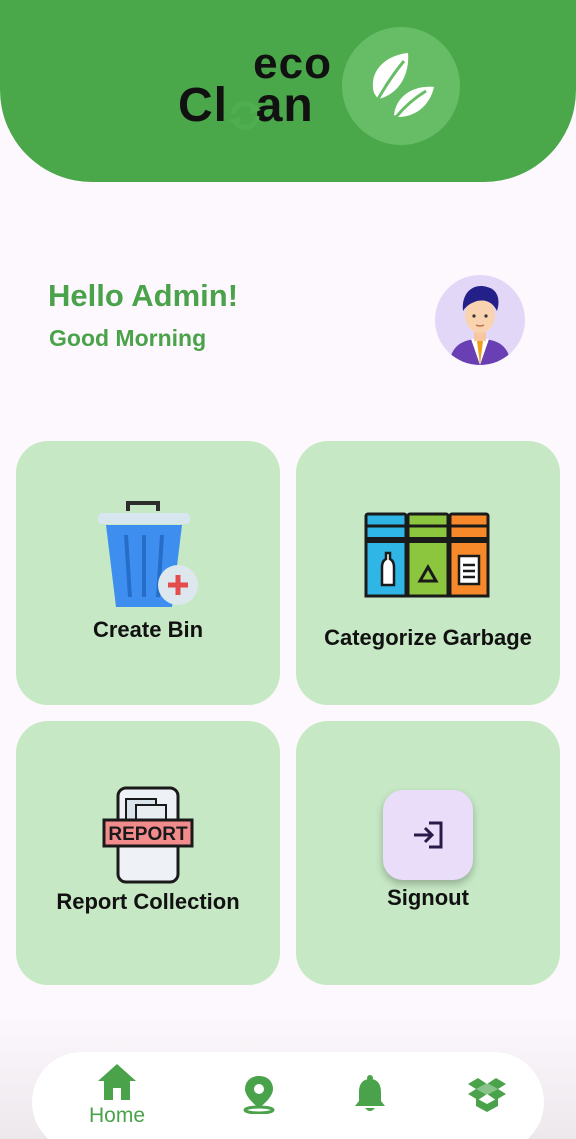 This screenshot has width=576, height=1139. I want to click on signout-card: Signout, so click(428, 853).